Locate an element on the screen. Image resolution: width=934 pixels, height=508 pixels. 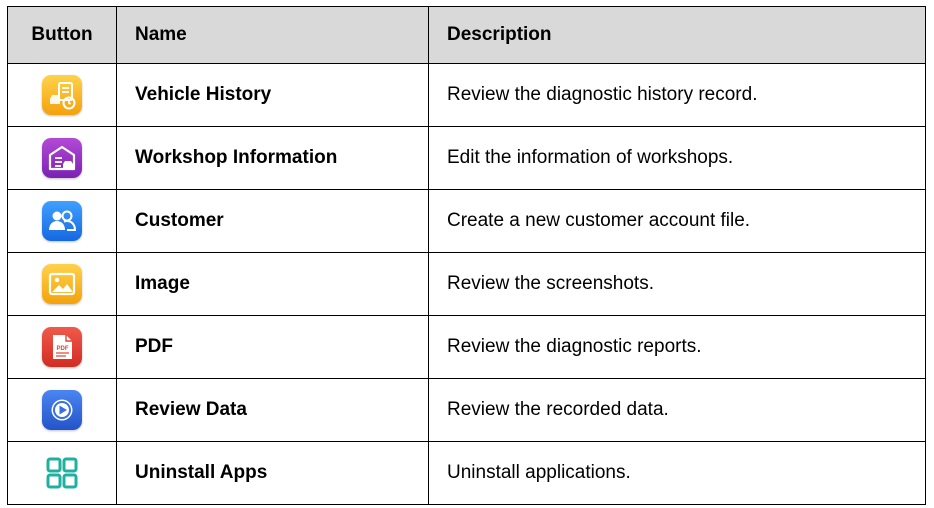
image-icon is located at coordinates (62, 284).